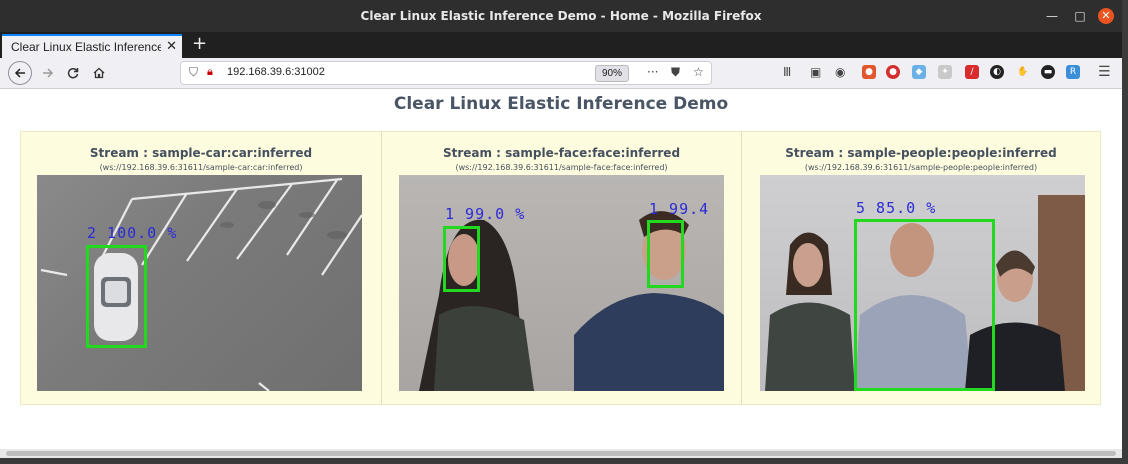  Describe the element at coordinates (869, 72) in the screenshot. I see `extension-fox-icon: ●` at that location.